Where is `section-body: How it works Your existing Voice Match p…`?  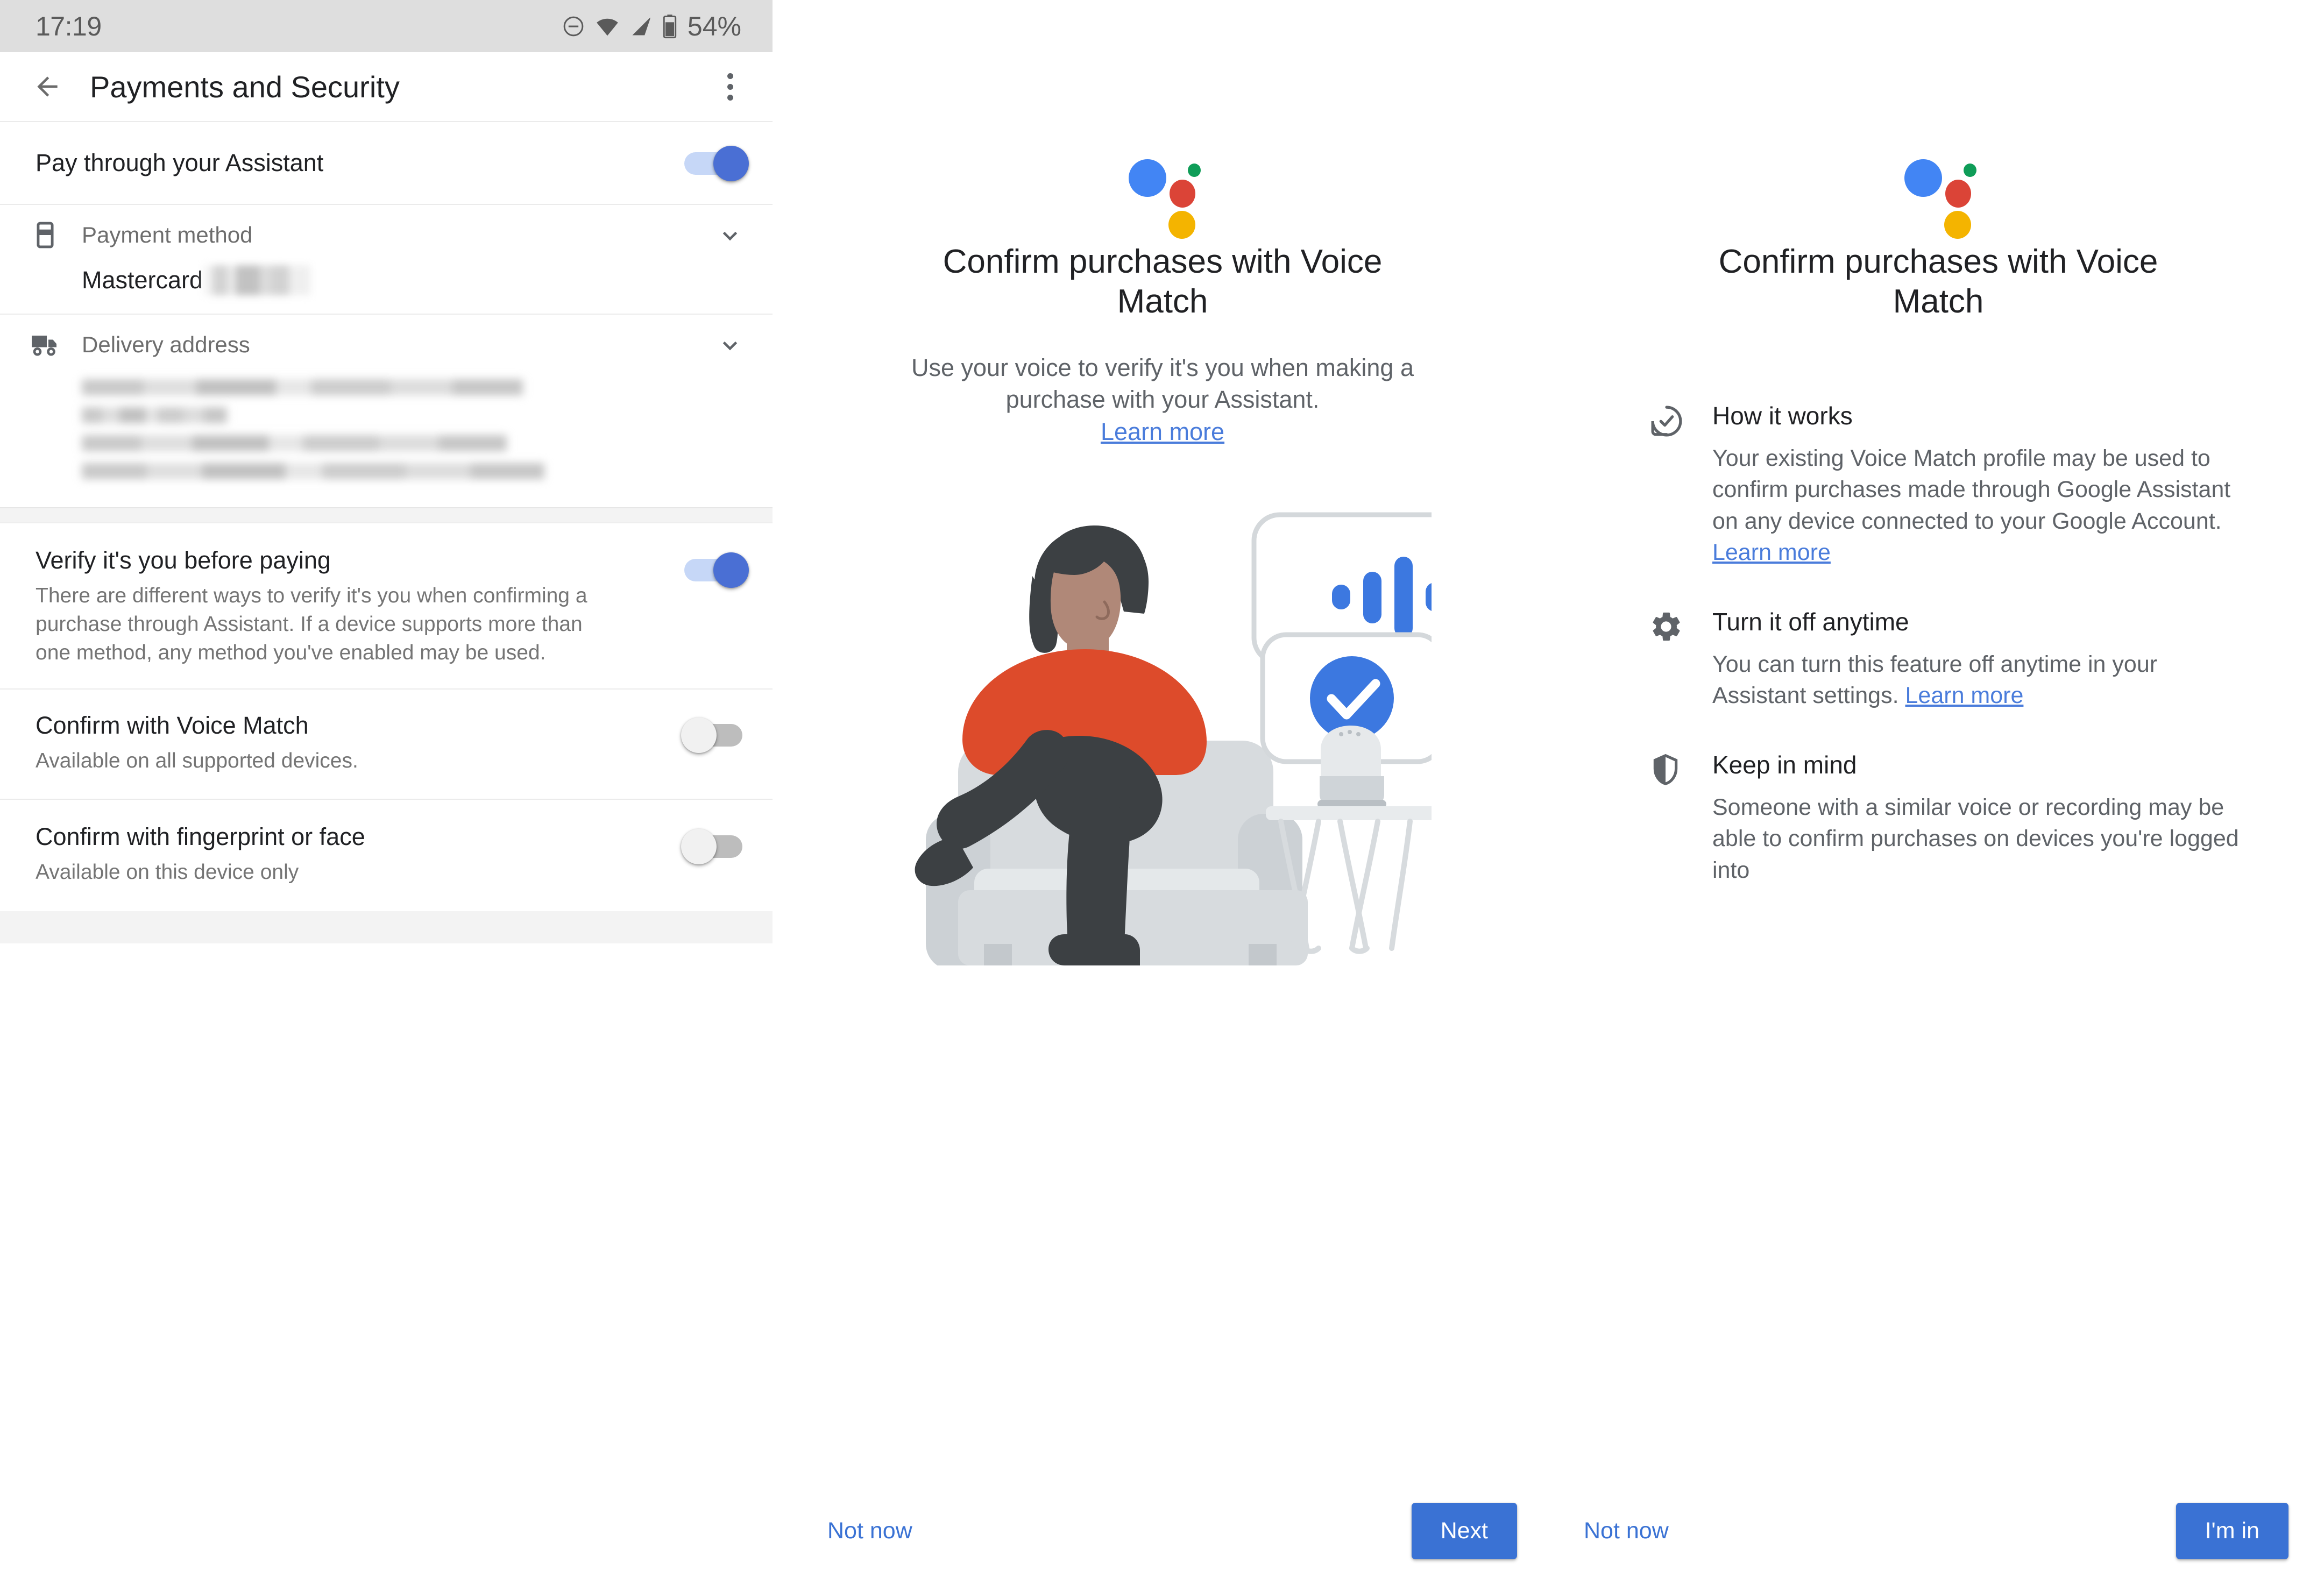
section-body: How it works Your existing Voice Match p… is located at coordinates (1976, 485).